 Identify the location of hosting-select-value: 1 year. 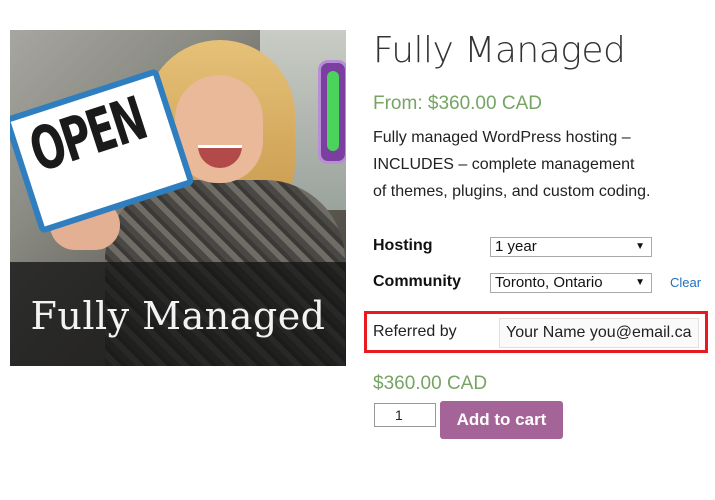
(516, 246).